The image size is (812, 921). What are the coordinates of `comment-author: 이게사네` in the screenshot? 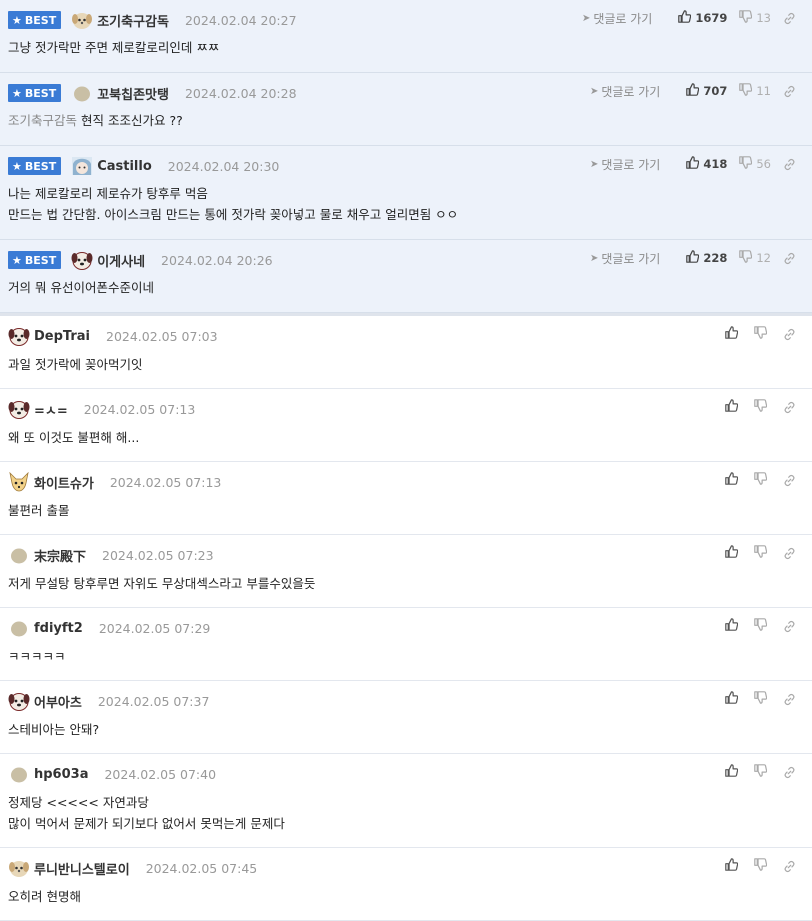 It's located at (121, 260).